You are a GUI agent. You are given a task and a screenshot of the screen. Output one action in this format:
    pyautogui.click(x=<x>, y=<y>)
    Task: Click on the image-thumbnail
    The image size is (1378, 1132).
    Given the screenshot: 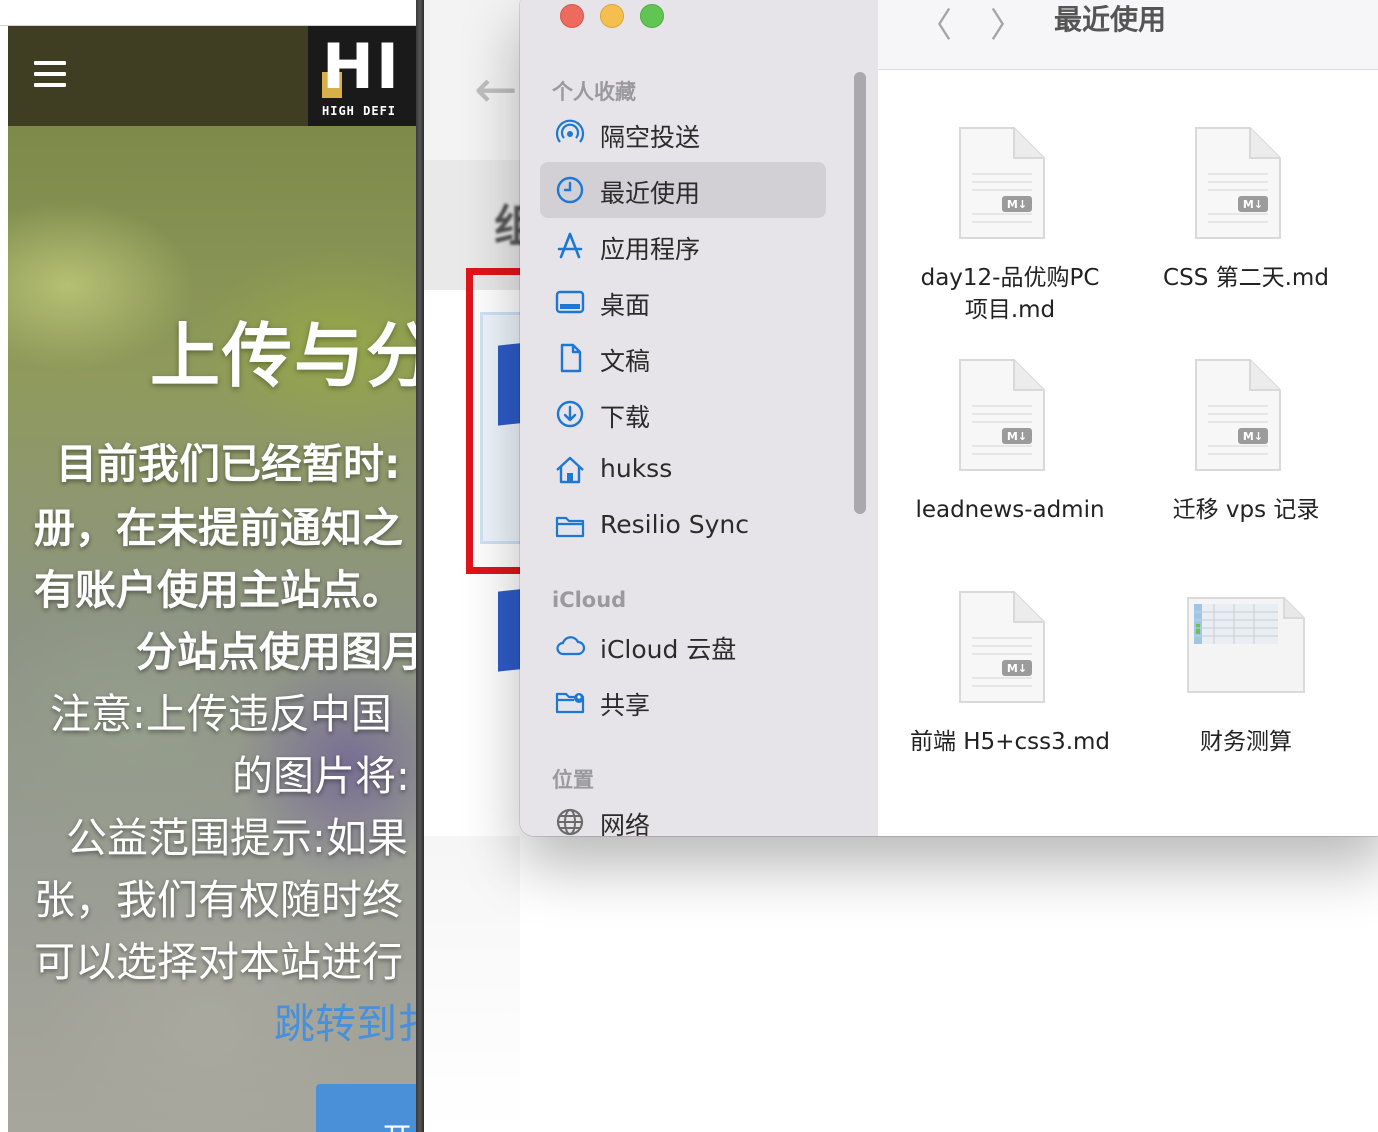 What is the action you would take?
    pyautogui.click(x=509, y=630)
    